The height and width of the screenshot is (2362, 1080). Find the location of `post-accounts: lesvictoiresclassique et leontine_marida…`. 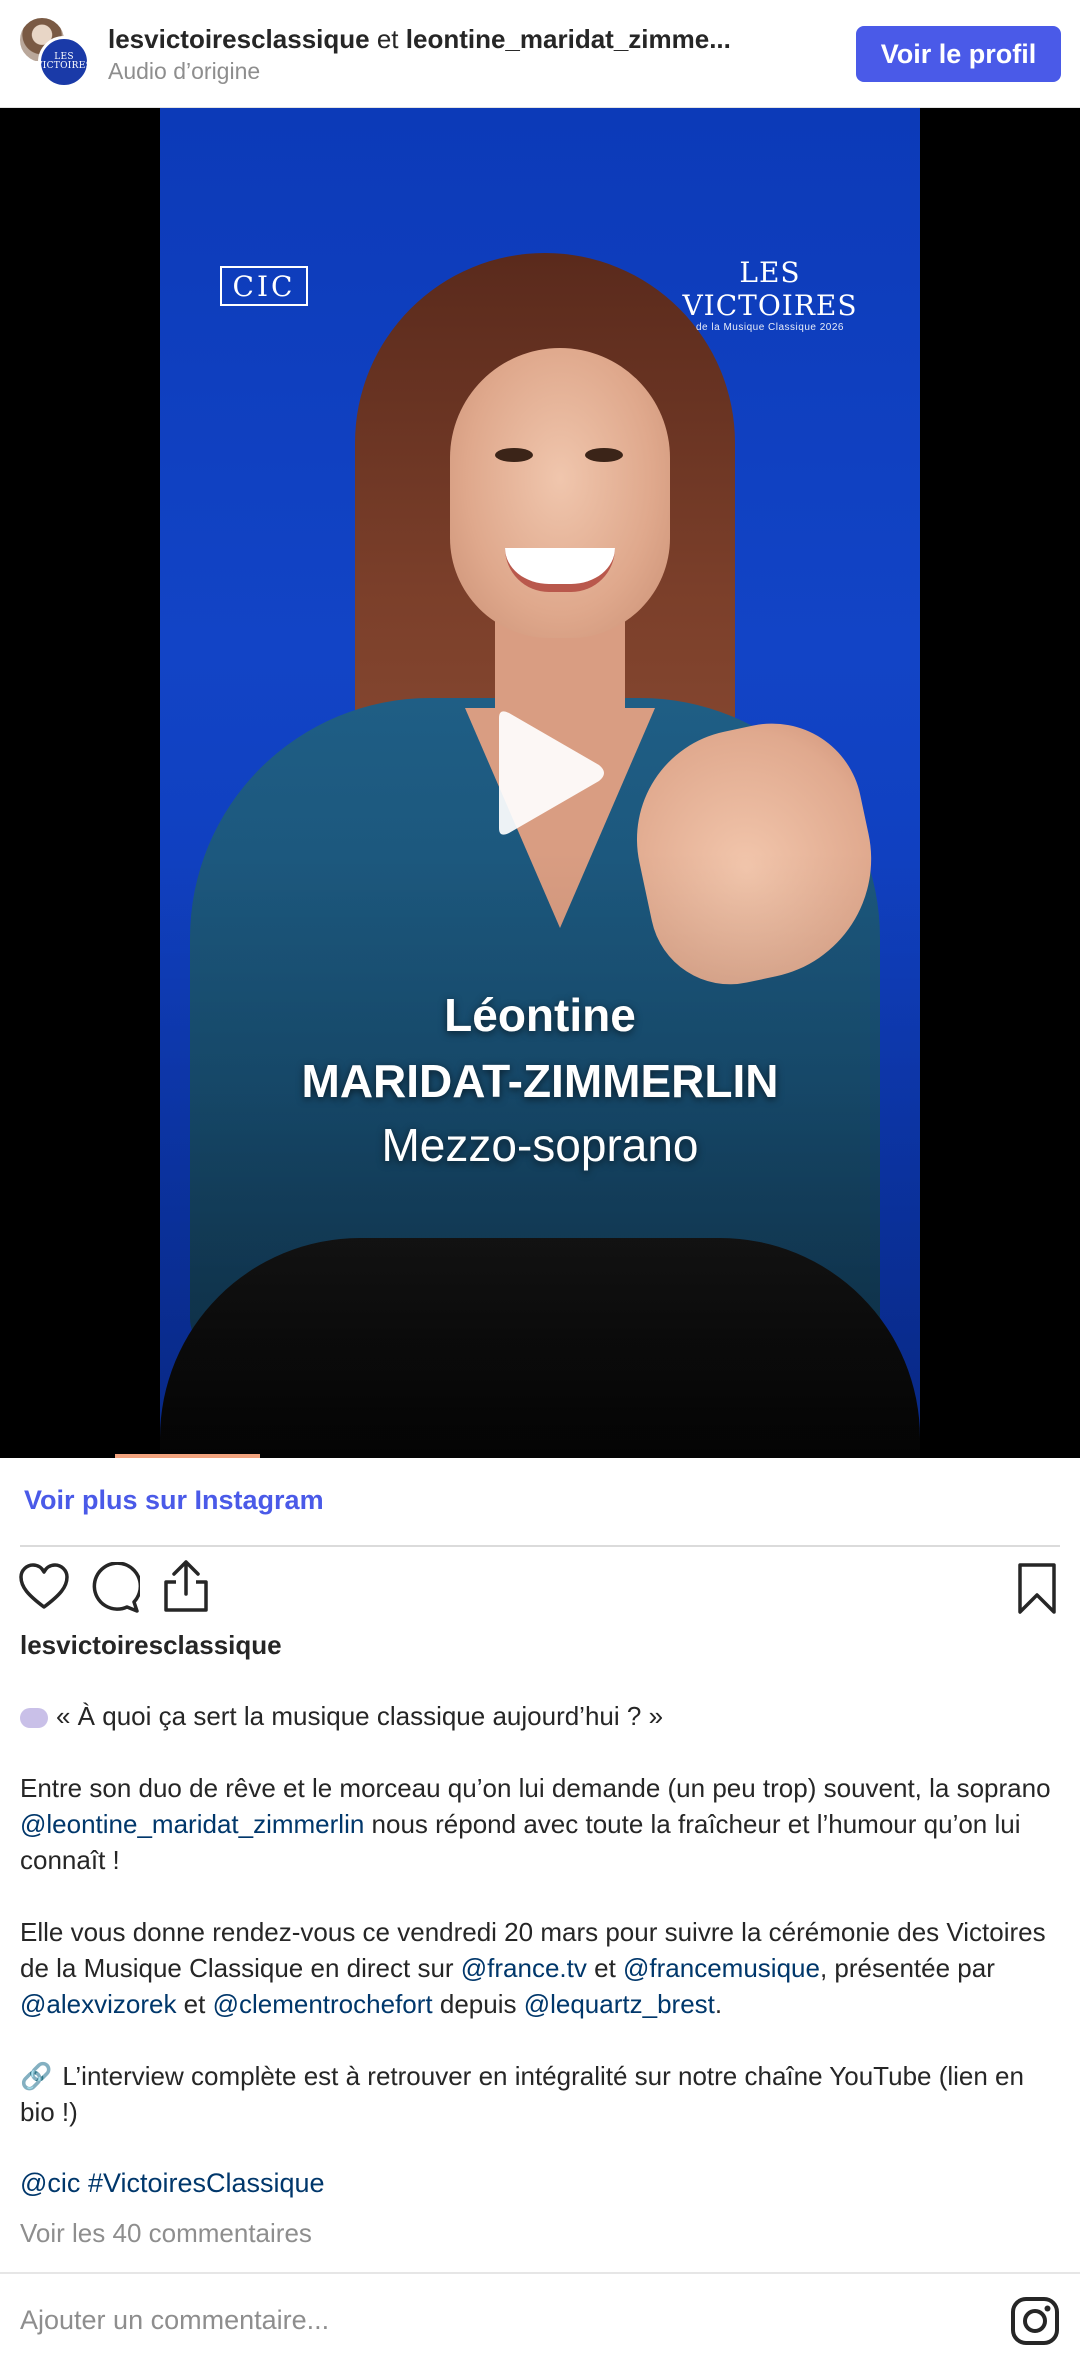

post-accounts: lesvictoiresclassique et leontine_marida… is located at coordinates (428, 39).